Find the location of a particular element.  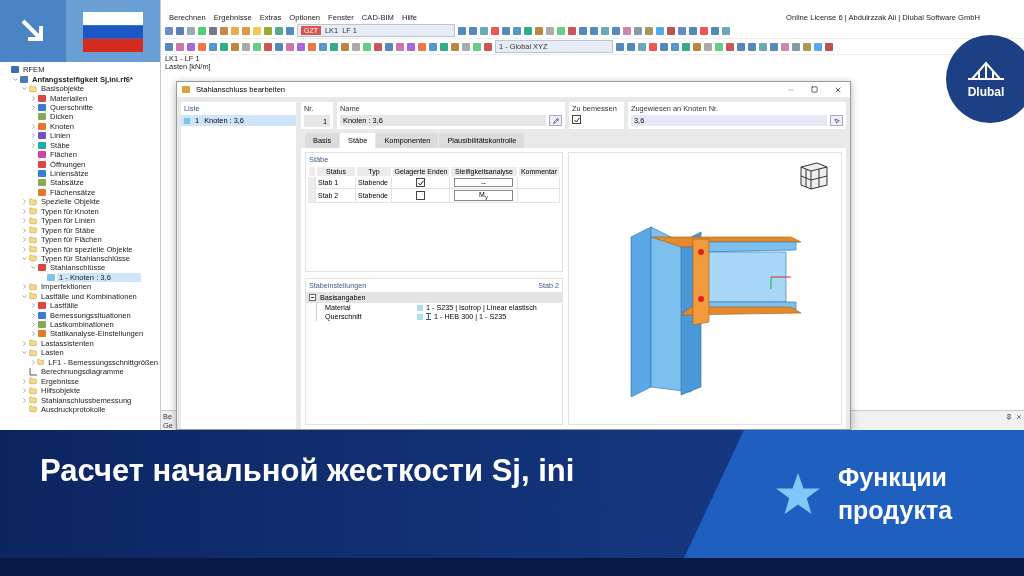

banner-title: Расчет начальной жесткости Sj, ini is located at coordinates (307, 471).